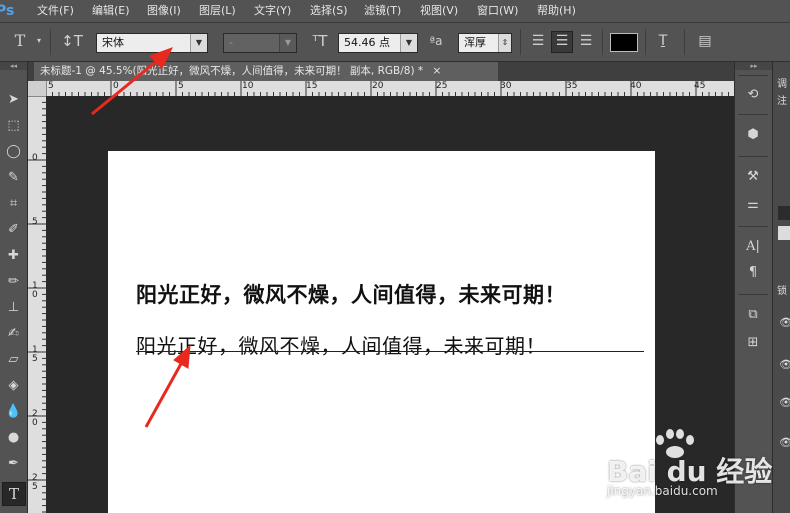 This screenshot has width=790, height=513. I want to click on arrow-head, so click(182, 356).